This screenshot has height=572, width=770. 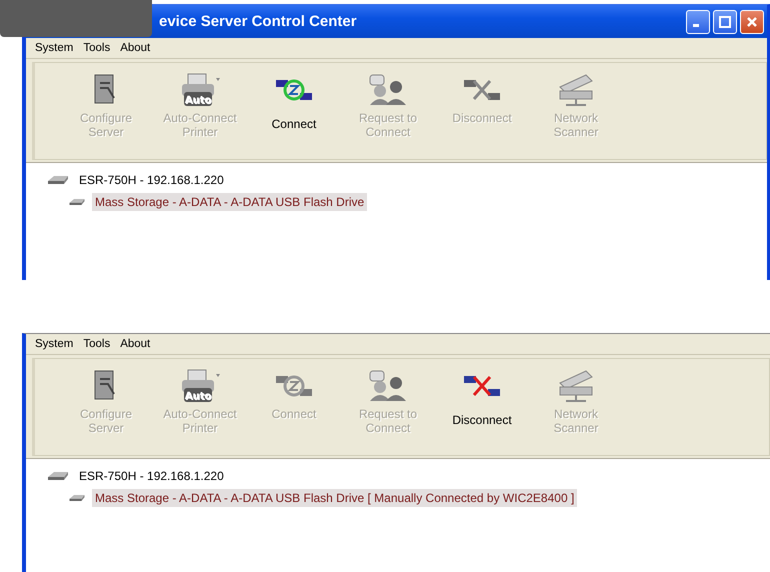 I want to click on toolbar-button: Connect, so click(x=294, y=100).